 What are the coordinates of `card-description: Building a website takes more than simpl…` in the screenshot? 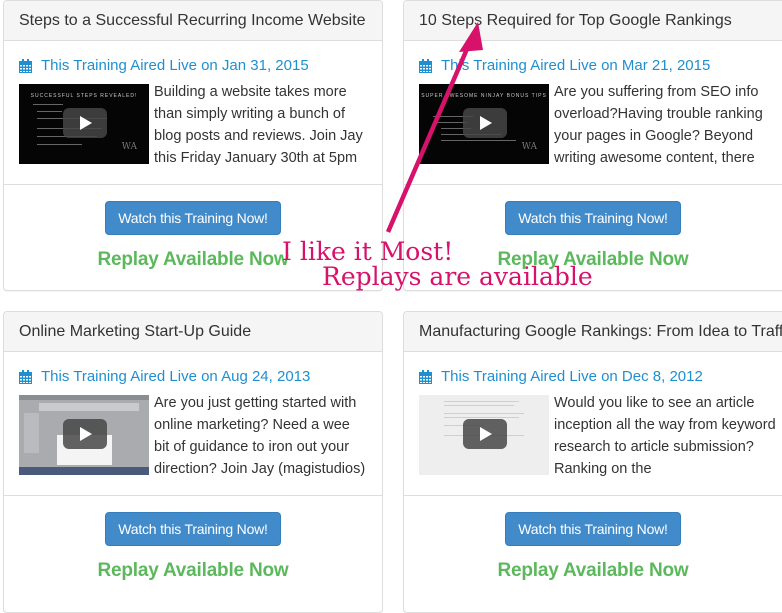 It's located at (258, 125).